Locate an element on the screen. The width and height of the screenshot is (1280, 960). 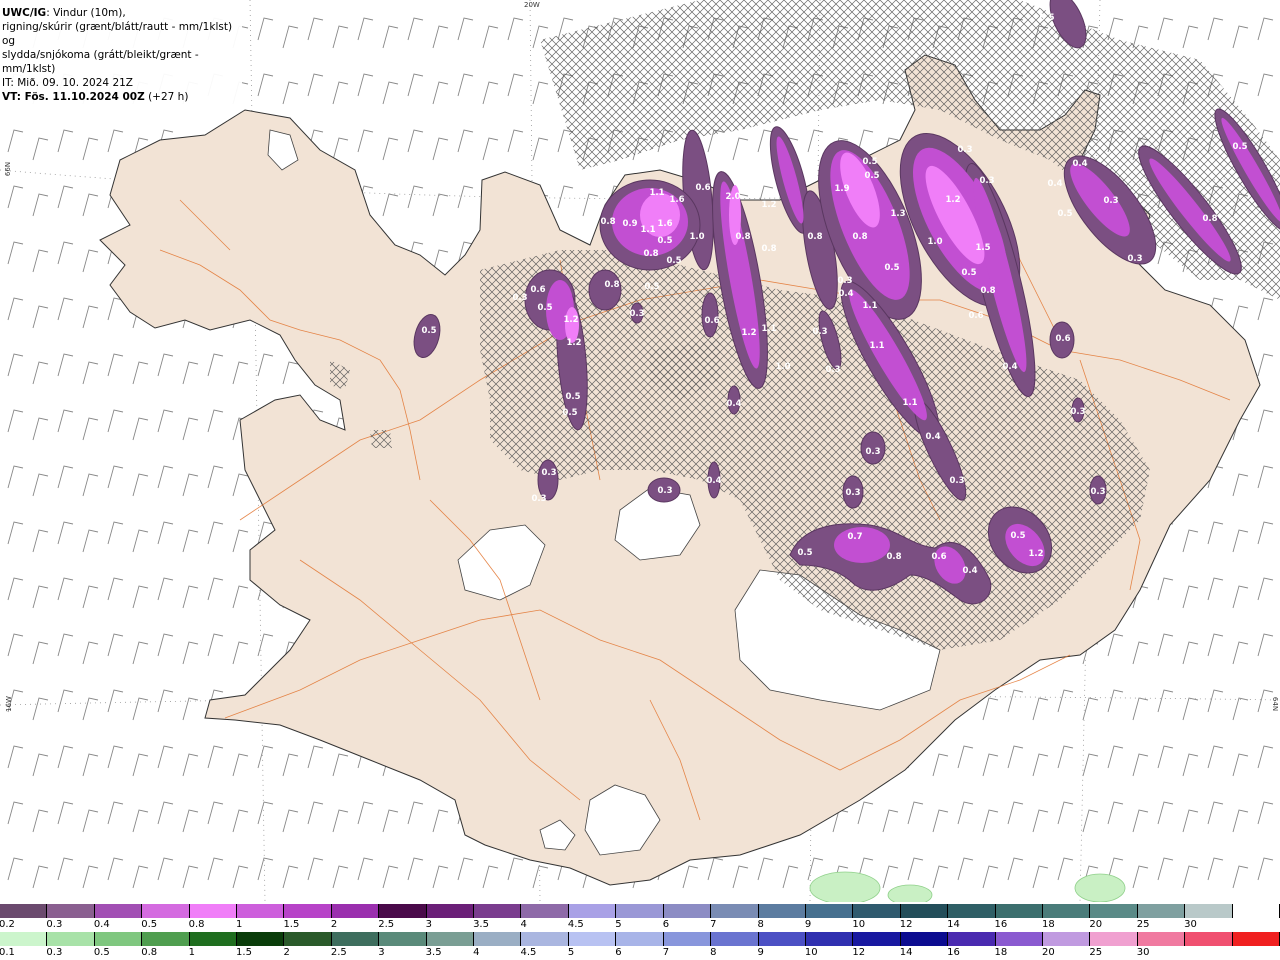
rain-legend-label: 0.8 is located at coordinates (149, 952).